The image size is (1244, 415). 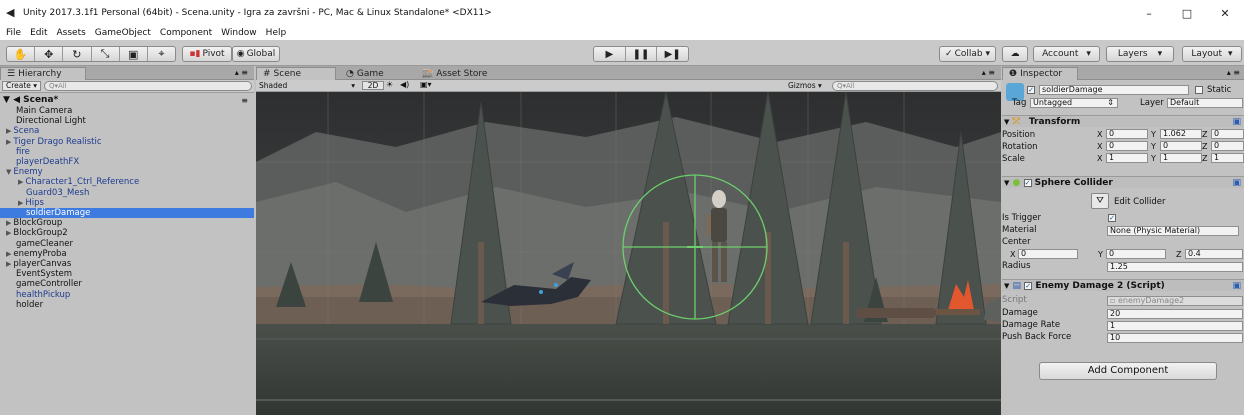 What do you see at coordinates (127, 131) in the screenshot?
I see `hierarchy-item: ▶ Scena` at bounding box center [127, 131].